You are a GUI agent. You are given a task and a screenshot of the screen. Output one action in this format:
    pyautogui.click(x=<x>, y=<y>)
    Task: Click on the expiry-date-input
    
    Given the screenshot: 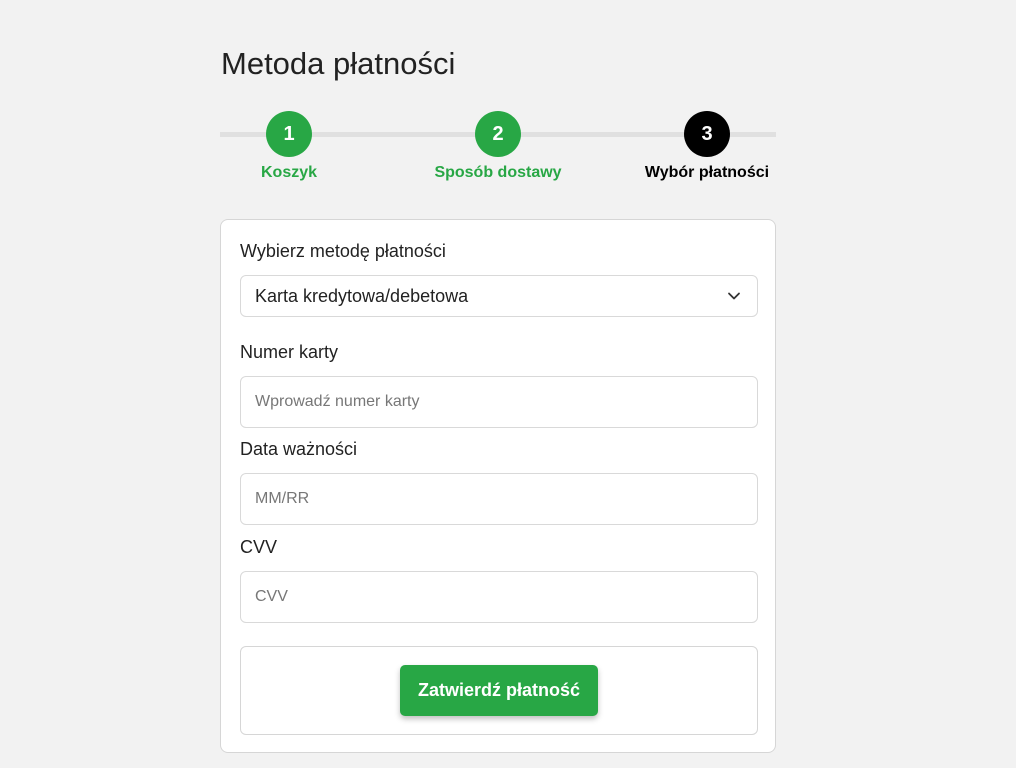 What is the action you would take?
    pyautogui.click(x=499, y=499)
    